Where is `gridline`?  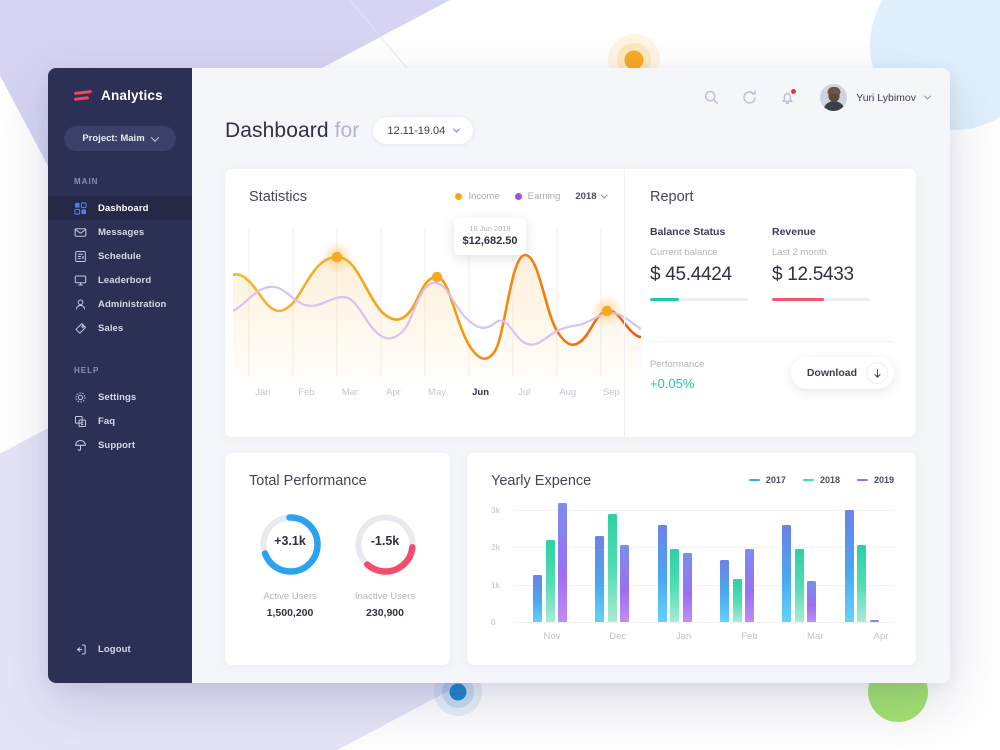
gridline is located at coordinates (704, 622).